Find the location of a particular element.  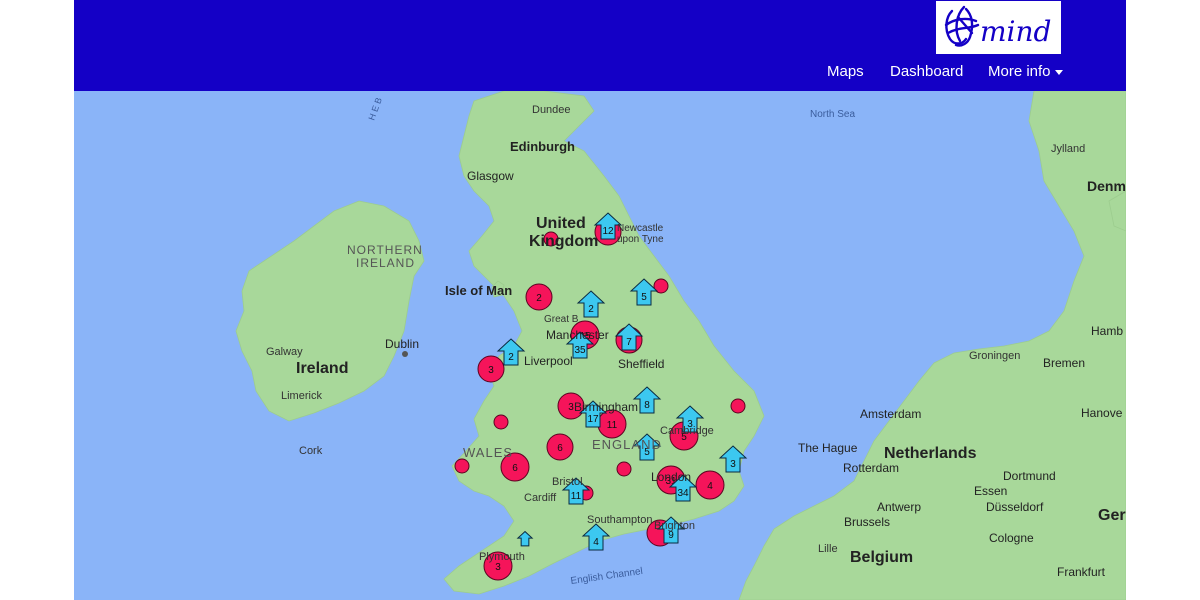

mind-logo-icon: mind is located at coordinates (997, 26).